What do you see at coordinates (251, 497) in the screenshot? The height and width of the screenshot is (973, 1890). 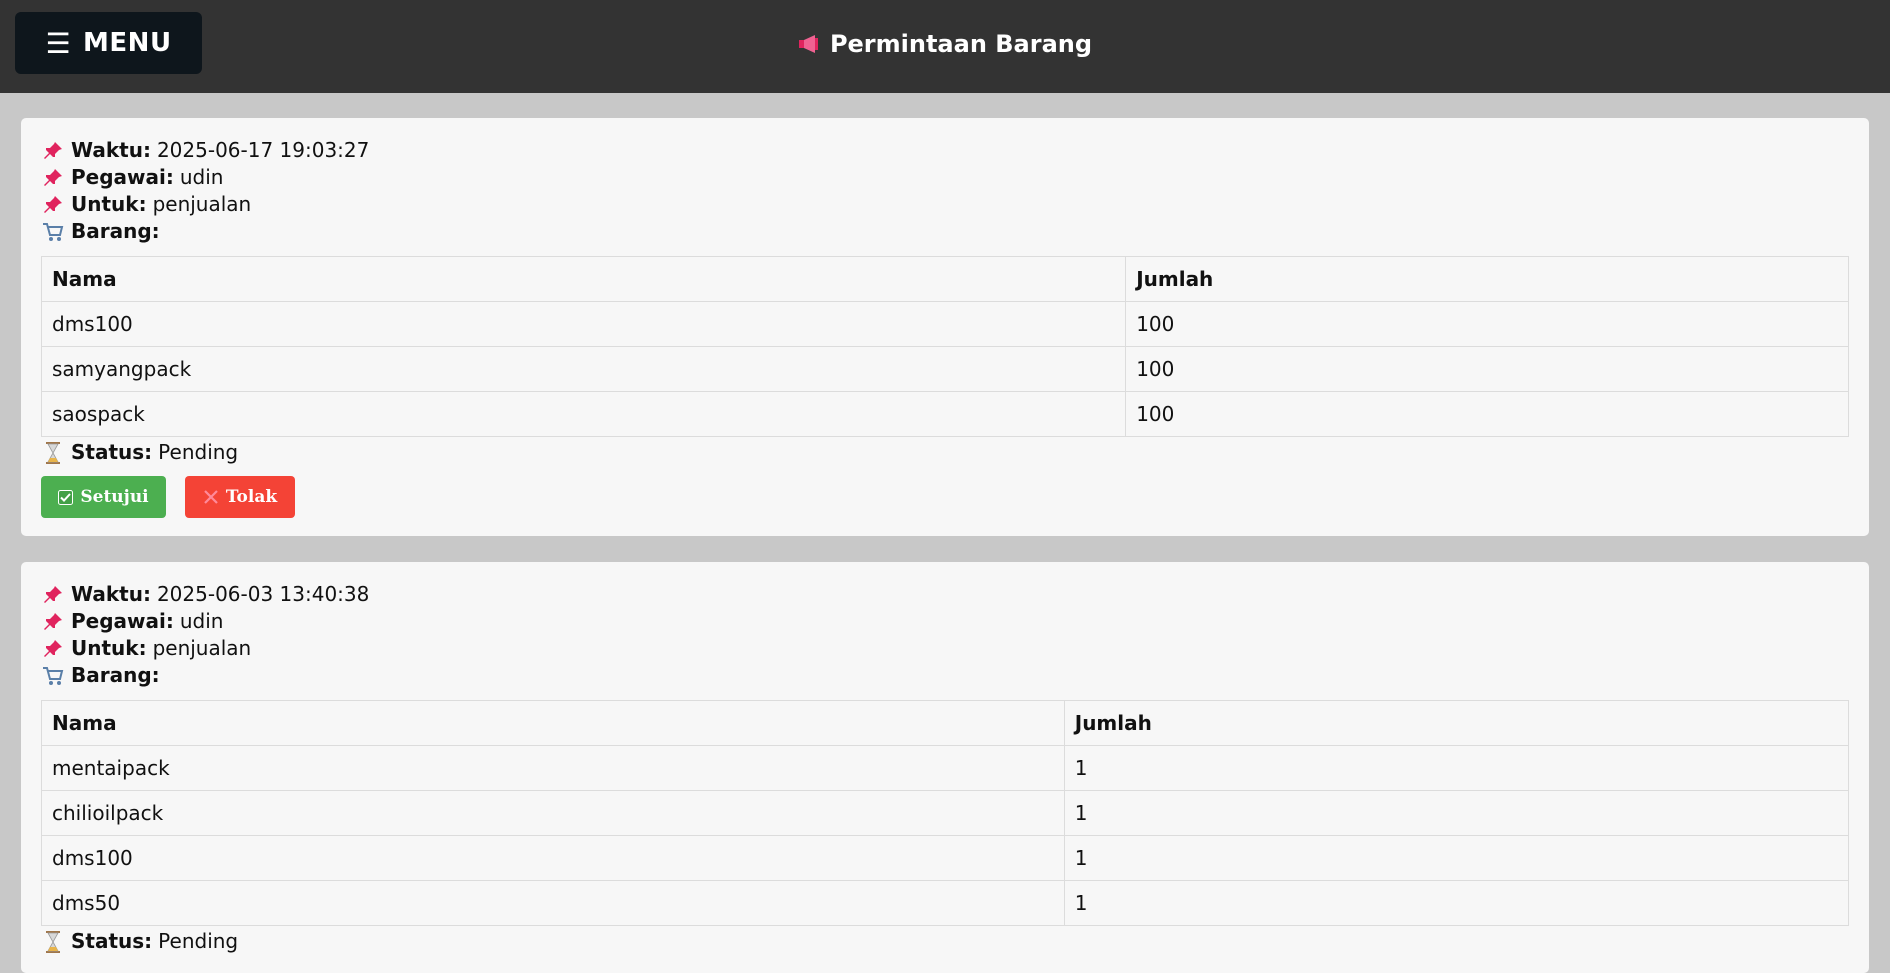 I see `reject-label: Tolak` at bounding box center [251, 497].